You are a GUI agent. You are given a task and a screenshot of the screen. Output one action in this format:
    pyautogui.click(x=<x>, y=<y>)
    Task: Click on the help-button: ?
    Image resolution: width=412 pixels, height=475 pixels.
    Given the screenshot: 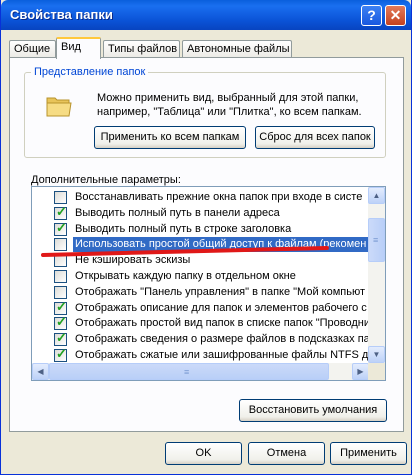 What is the action you would take?
    pyautogui.click(x=371, y=15)
    